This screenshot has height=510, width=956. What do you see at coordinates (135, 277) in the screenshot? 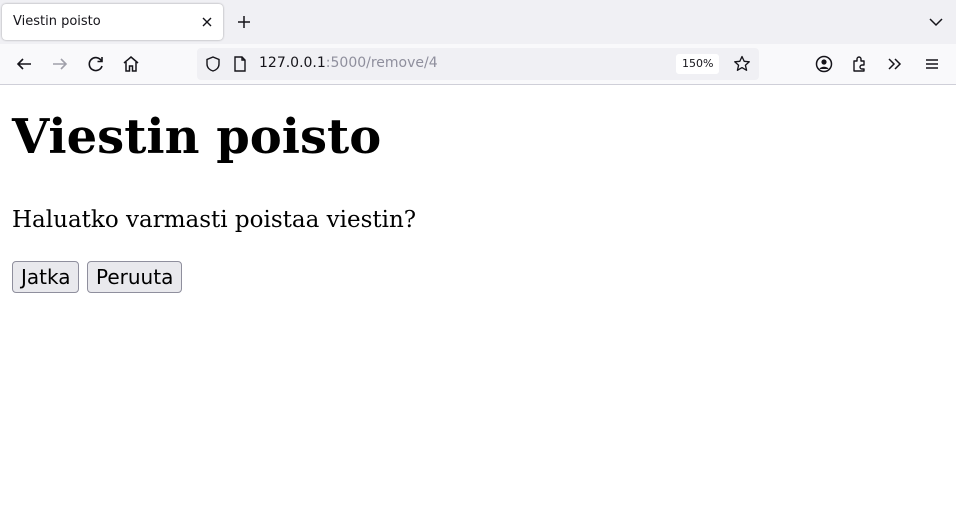
I see `cancel-button: Peruuta` at bounding box center [135, 277].